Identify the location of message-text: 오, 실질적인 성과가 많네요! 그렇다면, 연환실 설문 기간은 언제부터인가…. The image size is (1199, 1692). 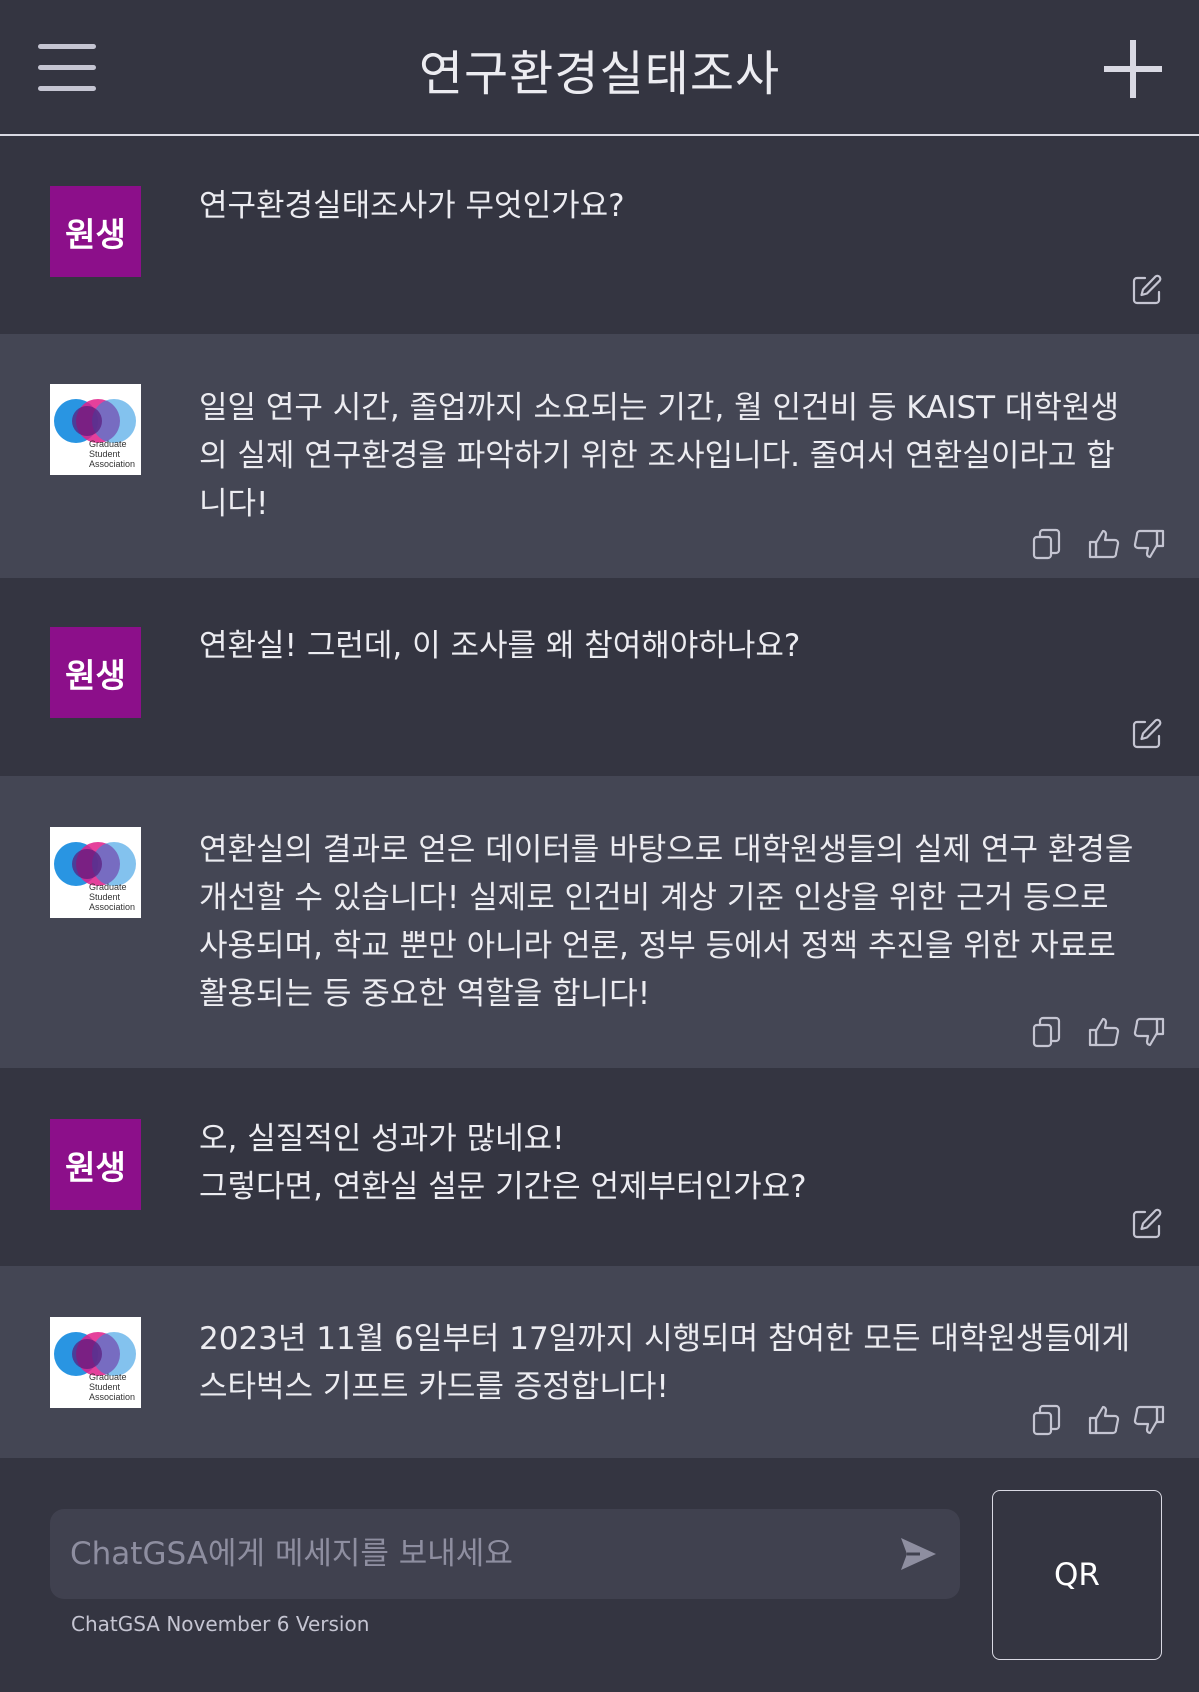
(503, 1163).